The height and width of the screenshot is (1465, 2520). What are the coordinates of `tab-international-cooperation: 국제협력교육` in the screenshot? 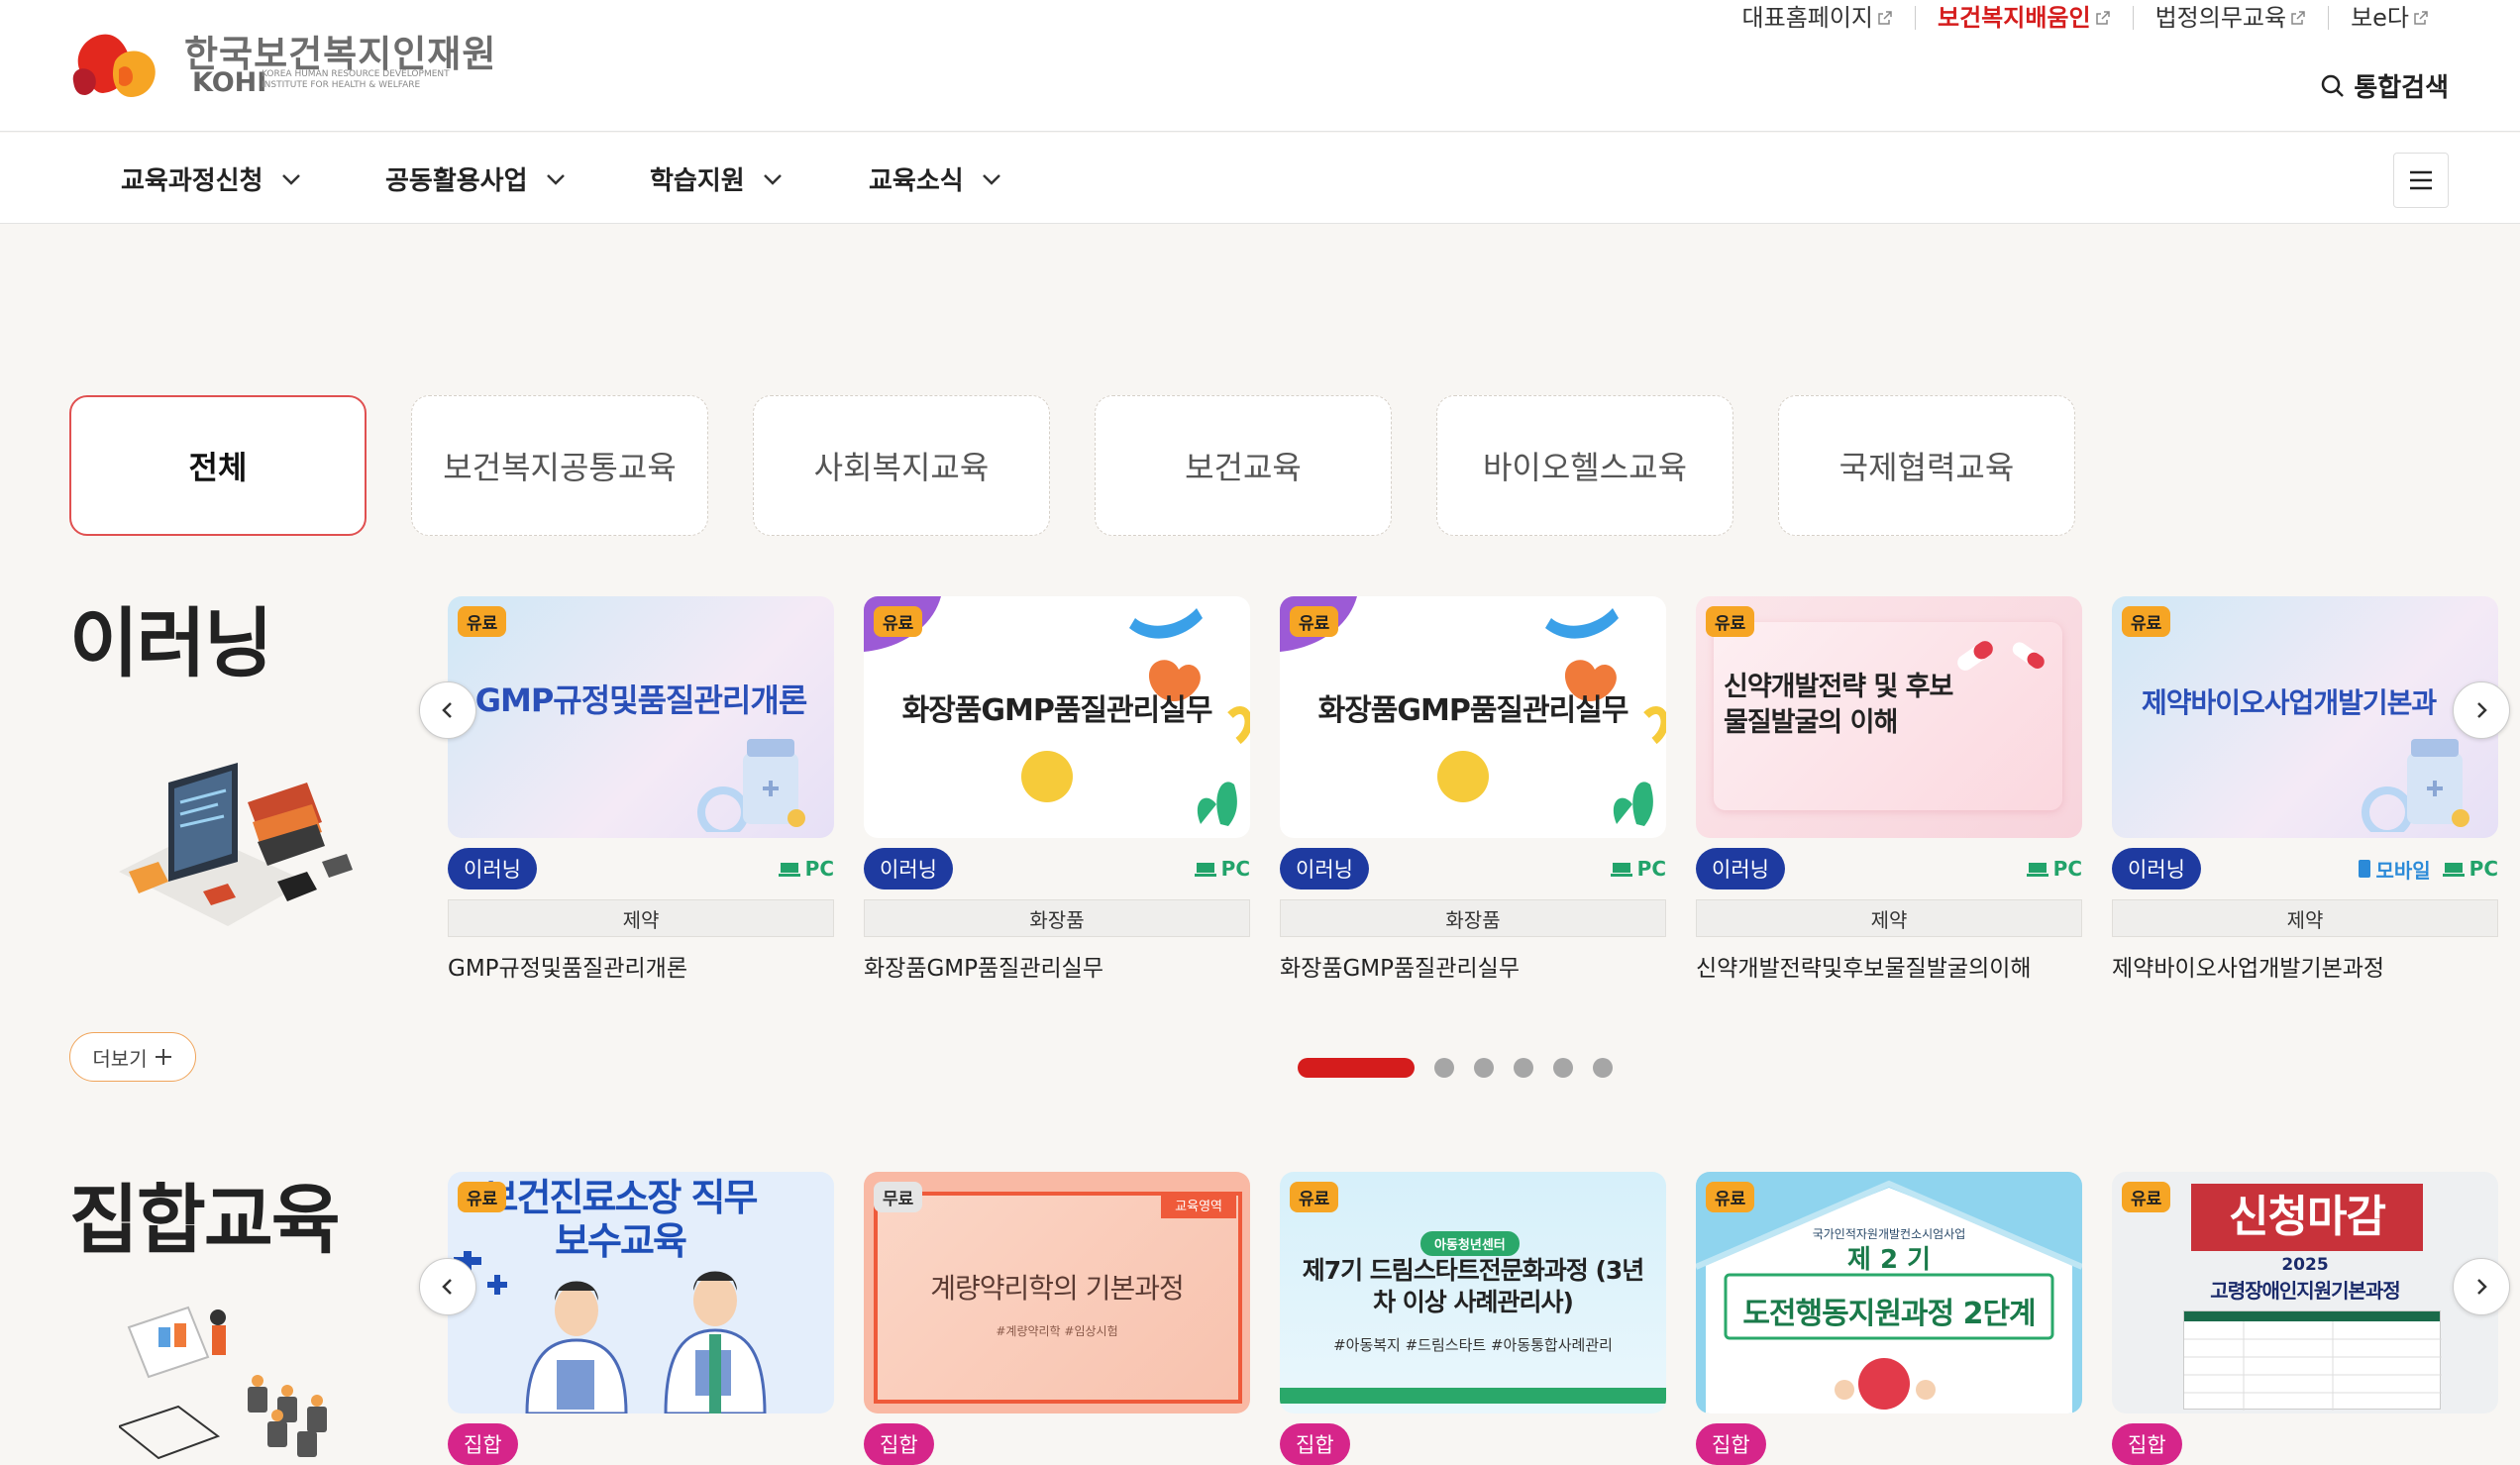 It's located at (1926, 465).